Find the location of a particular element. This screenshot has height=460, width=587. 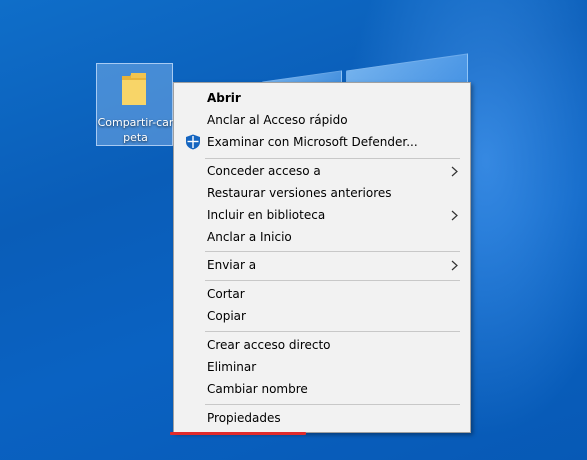

menu-item-copiar: Copiar is located at coordinates (322, 316).